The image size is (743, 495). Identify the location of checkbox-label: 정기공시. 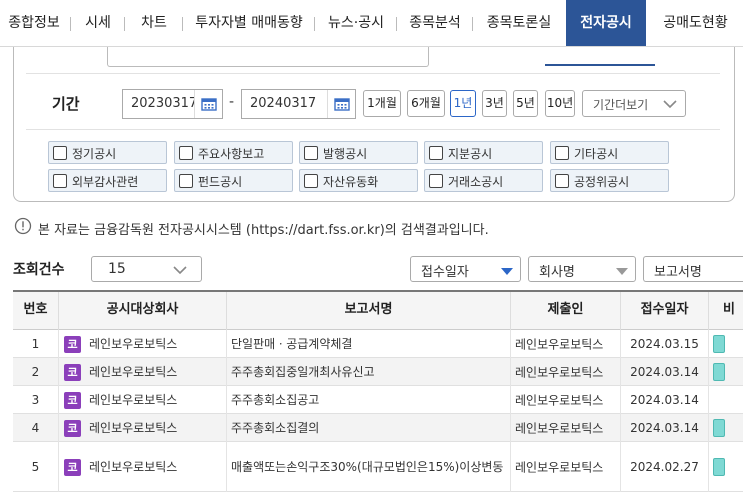
(94, 154).